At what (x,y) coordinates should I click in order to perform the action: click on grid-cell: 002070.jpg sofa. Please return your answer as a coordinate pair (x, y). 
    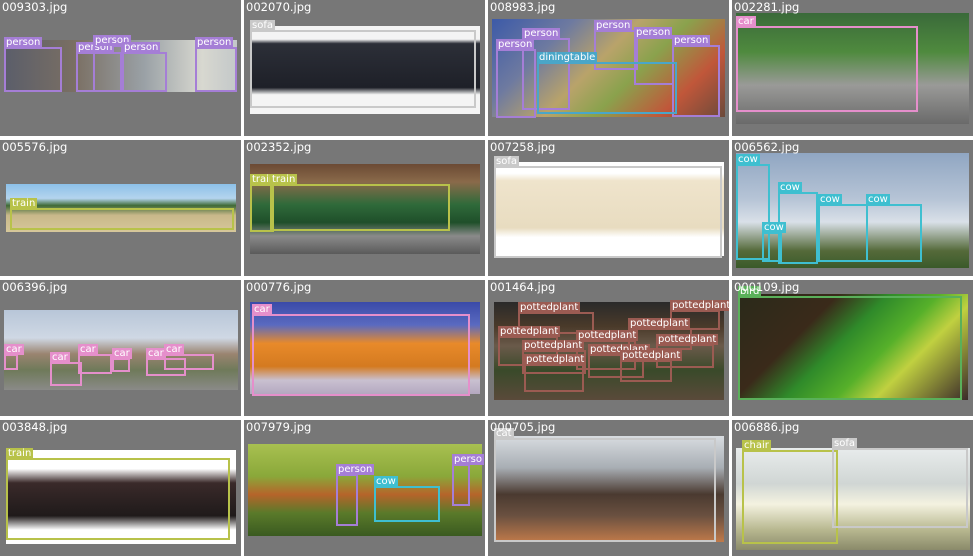
    Looking at the image, I should click on (364, 68).